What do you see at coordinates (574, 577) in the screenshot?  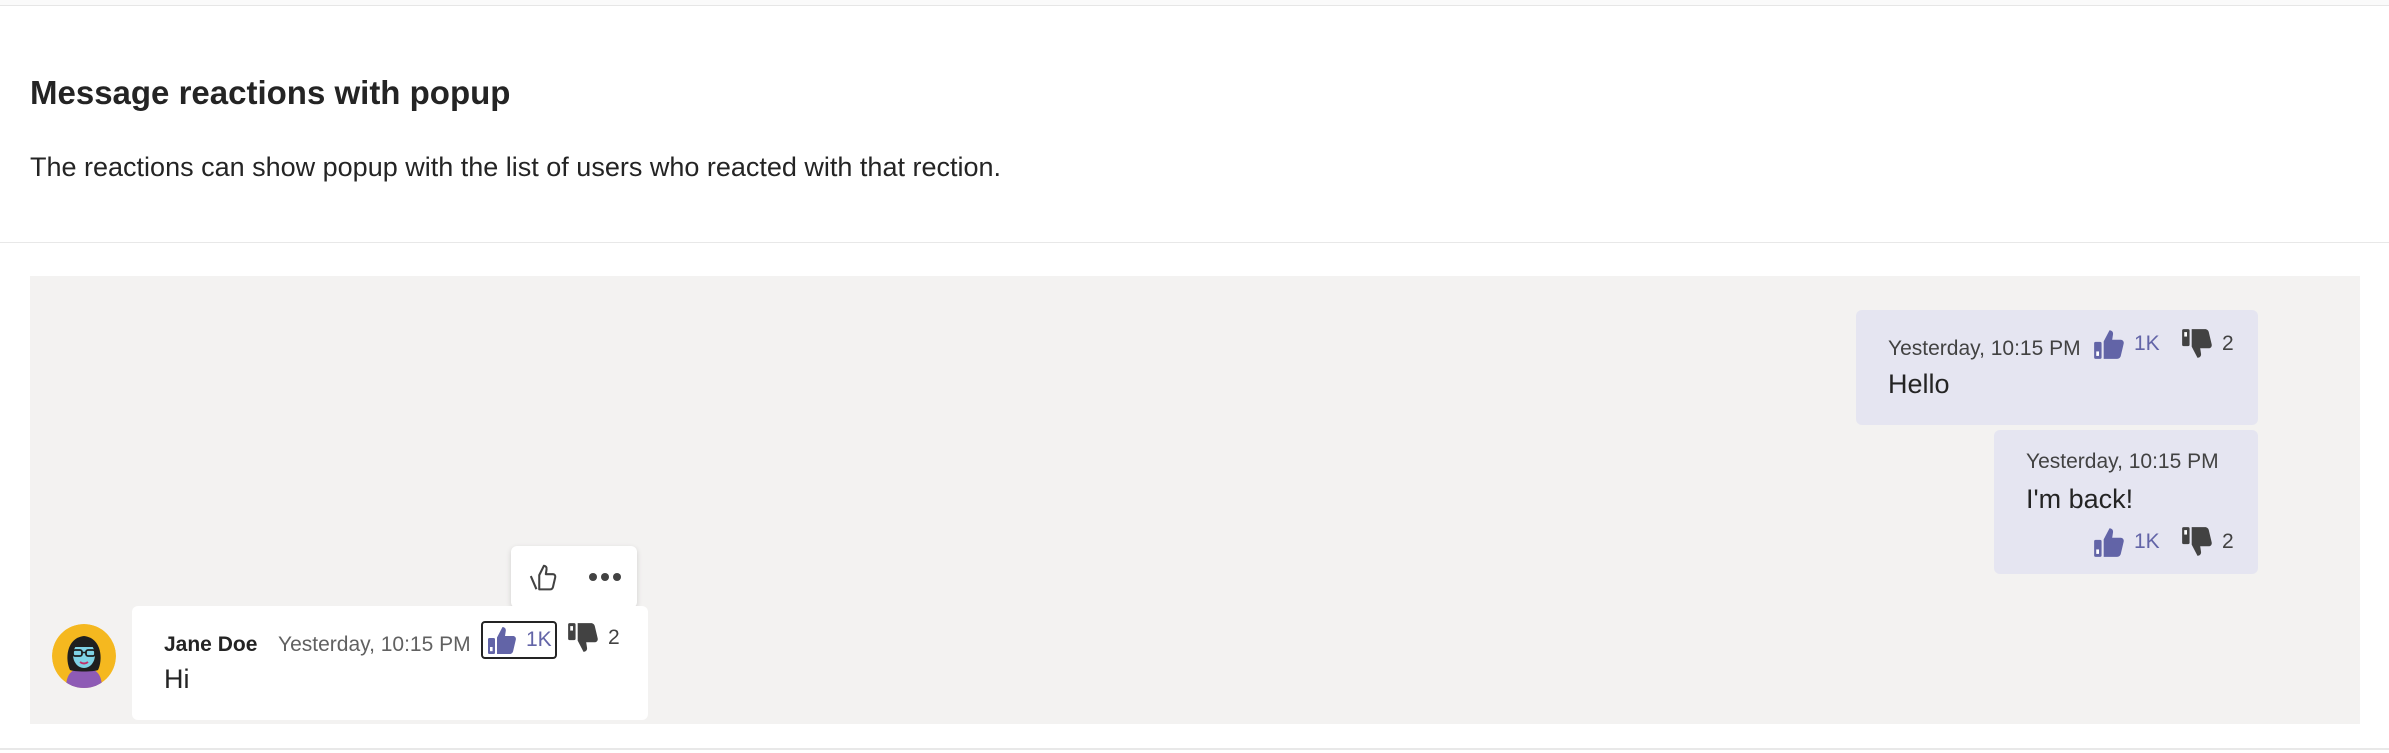 I see `message-action-menu` at bounding box center [574, 577].